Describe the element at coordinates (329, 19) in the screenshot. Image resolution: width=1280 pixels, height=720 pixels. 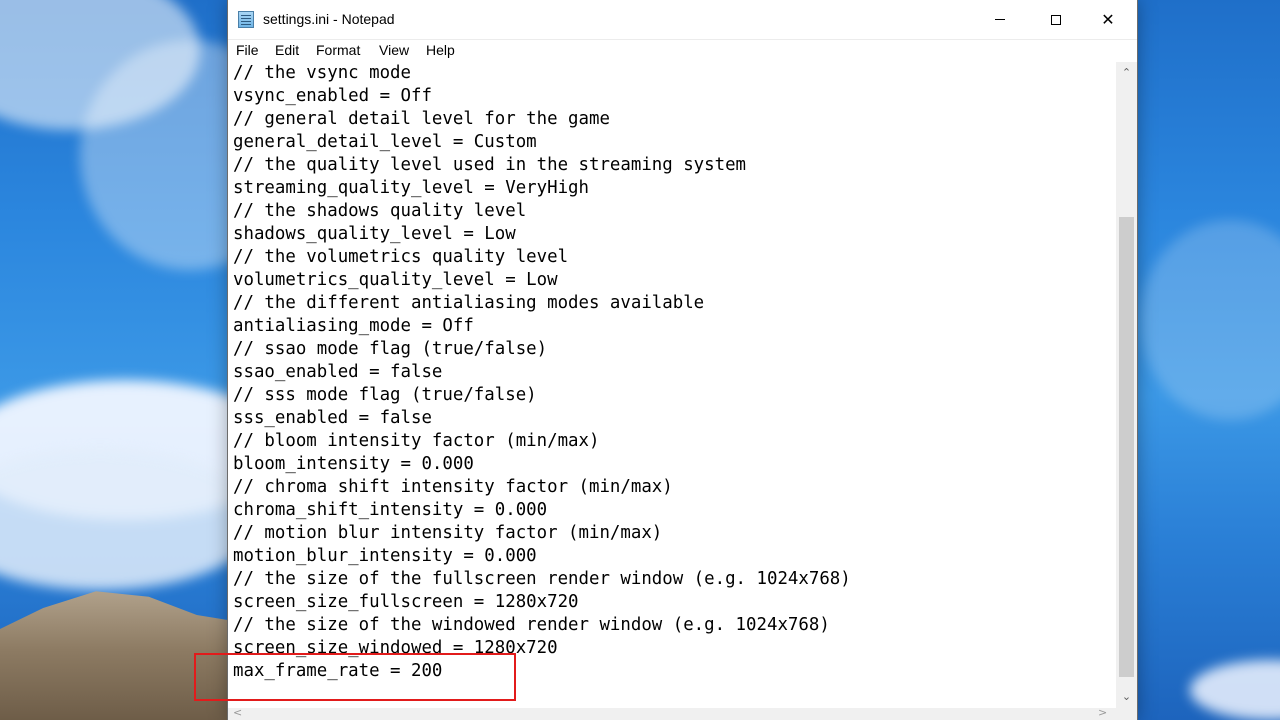
I see `window-title: settings.ini - Notepad` at that location.